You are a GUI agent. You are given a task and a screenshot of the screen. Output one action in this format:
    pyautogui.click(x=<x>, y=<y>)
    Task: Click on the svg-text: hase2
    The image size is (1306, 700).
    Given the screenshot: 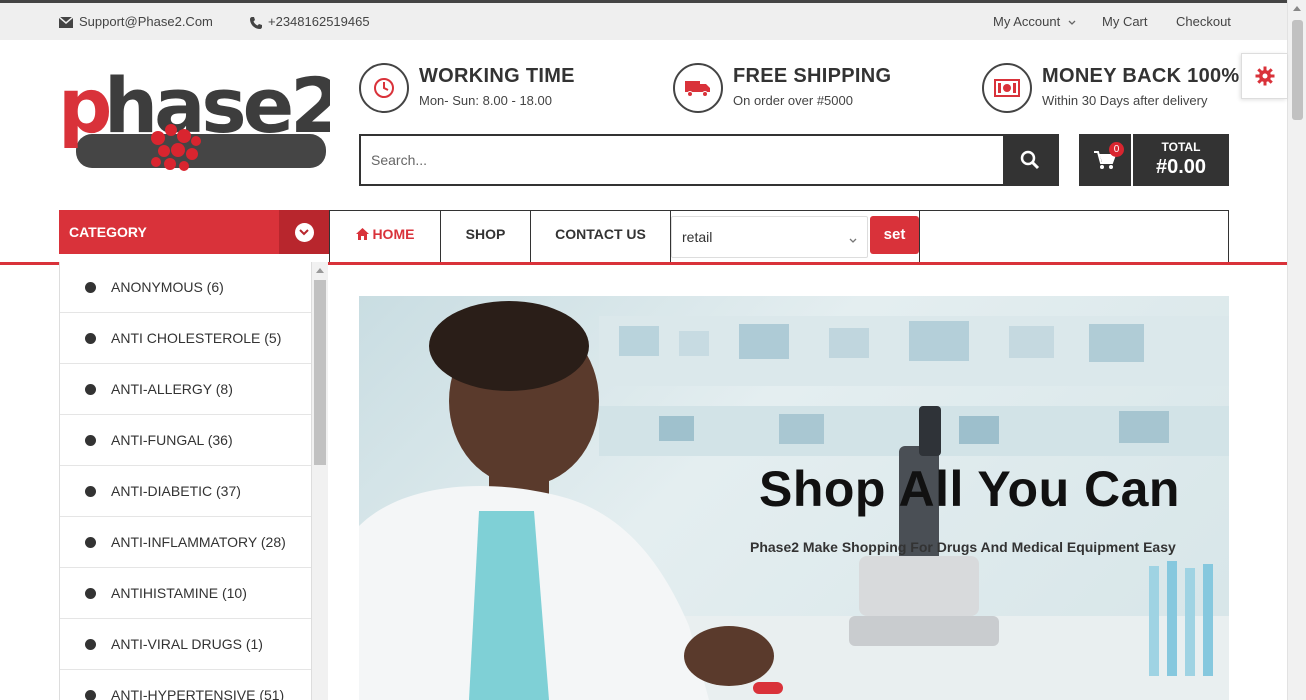 What is the action you would take?
    pyautogui.click(x=217, y=105)
    